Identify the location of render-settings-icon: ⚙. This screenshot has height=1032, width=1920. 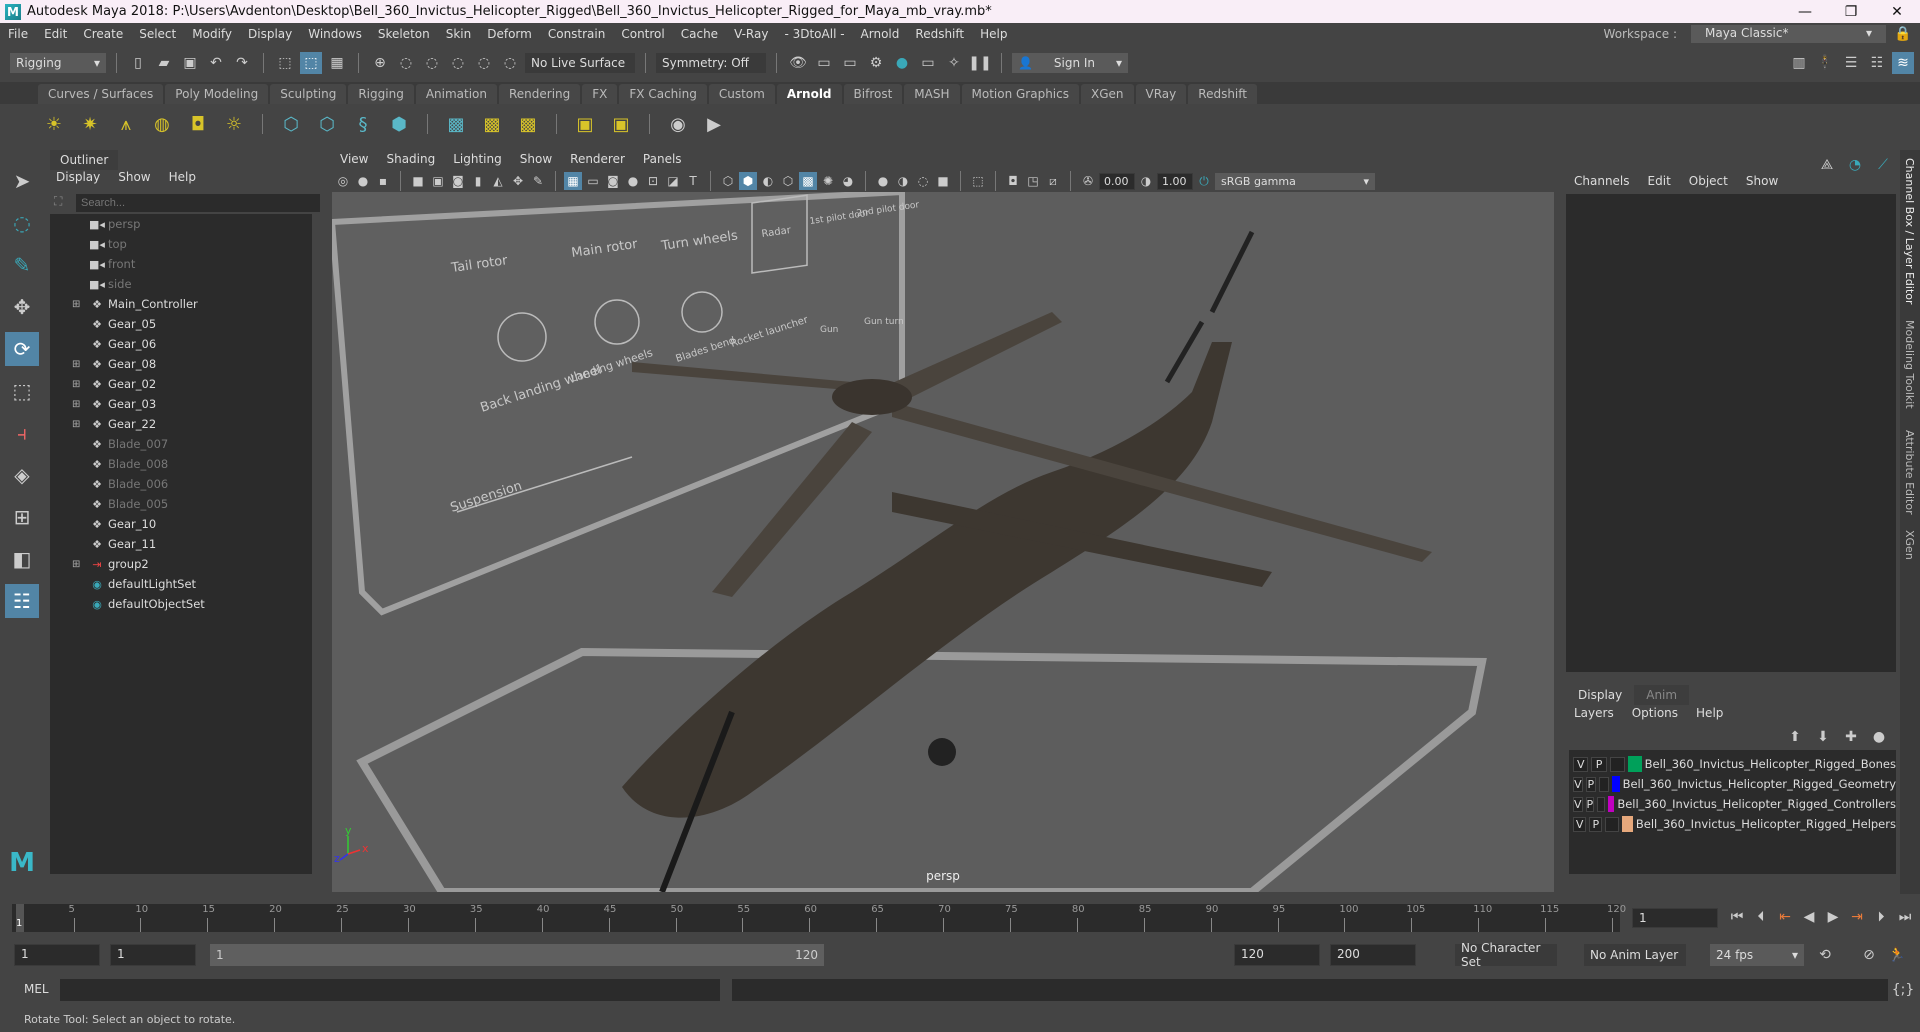
(876, 63).